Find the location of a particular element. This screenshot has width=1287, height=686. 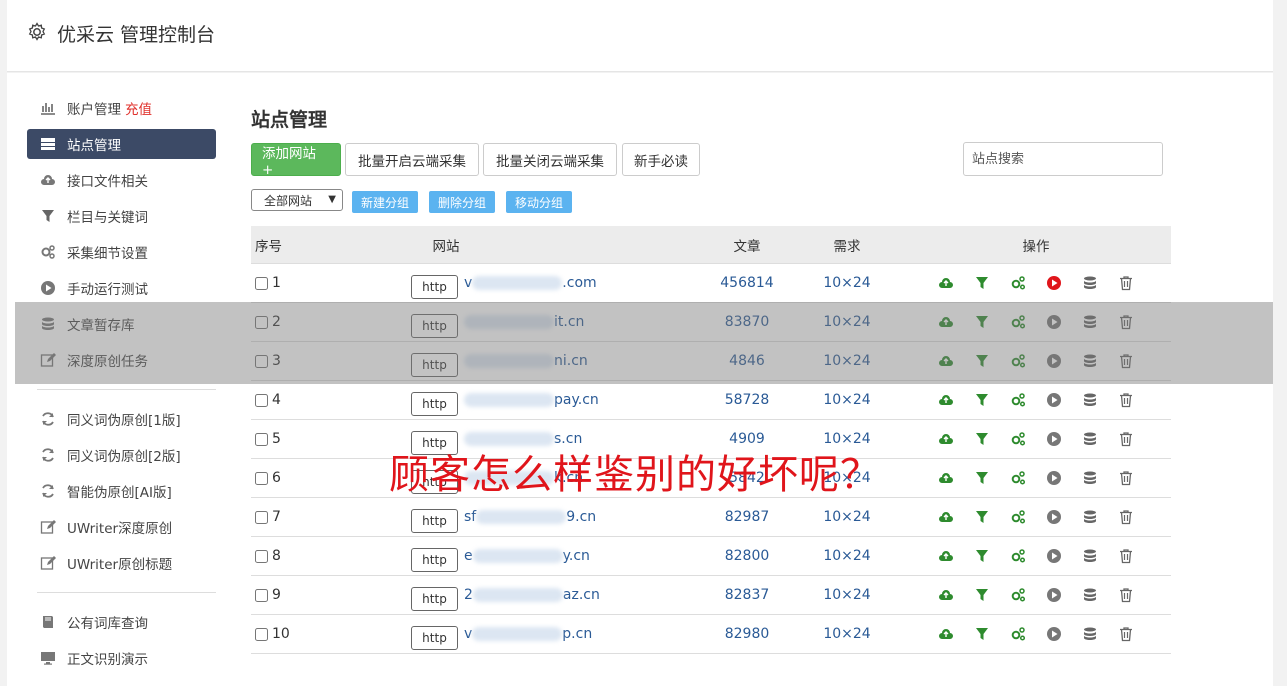

sidebar-item: 账户管理 充值 is located at coordinates (121, 108).